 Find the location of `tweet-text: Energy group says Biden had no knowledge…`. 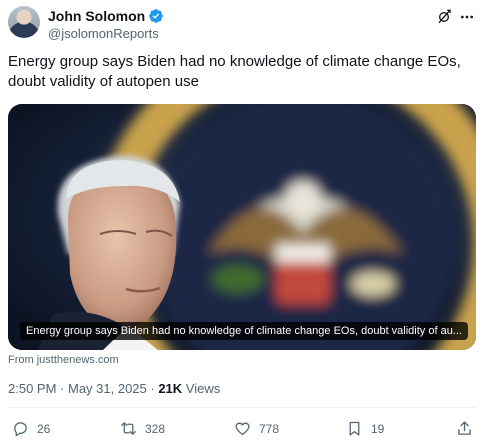

tweet-text: Energy group says Biden had no knowledge… is located at coordinates (234, 71).